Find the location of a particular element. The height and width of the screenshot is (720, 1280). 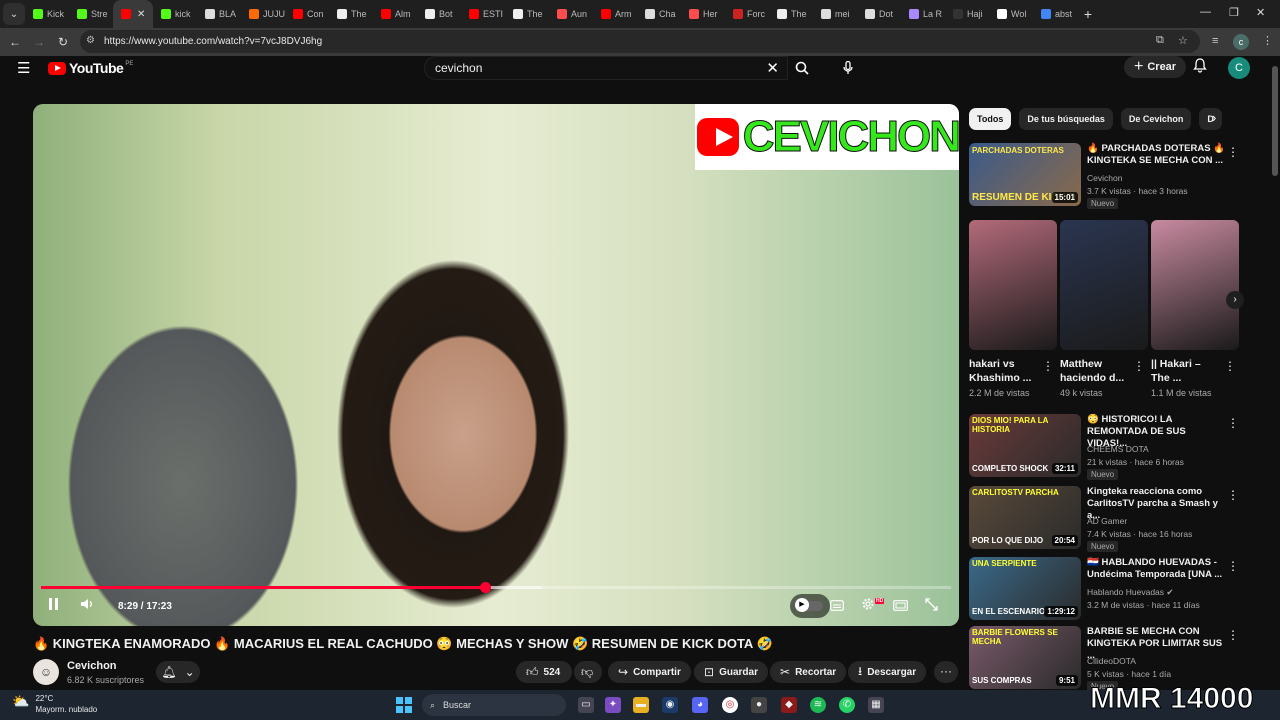

reload-button: ↻ is located at coordinates (63, 42).